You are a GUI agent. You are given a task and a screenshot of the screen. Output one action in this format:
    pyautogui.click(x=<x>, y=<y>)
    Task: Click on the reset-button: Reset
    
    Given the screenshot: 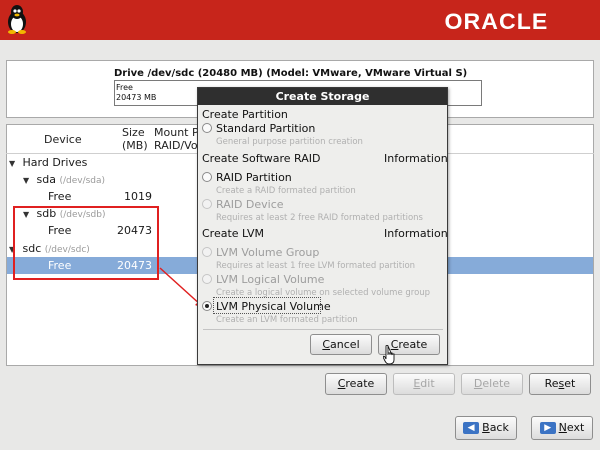 What is the action you would take?
    pyautogui.click(x=560, y=384)
    